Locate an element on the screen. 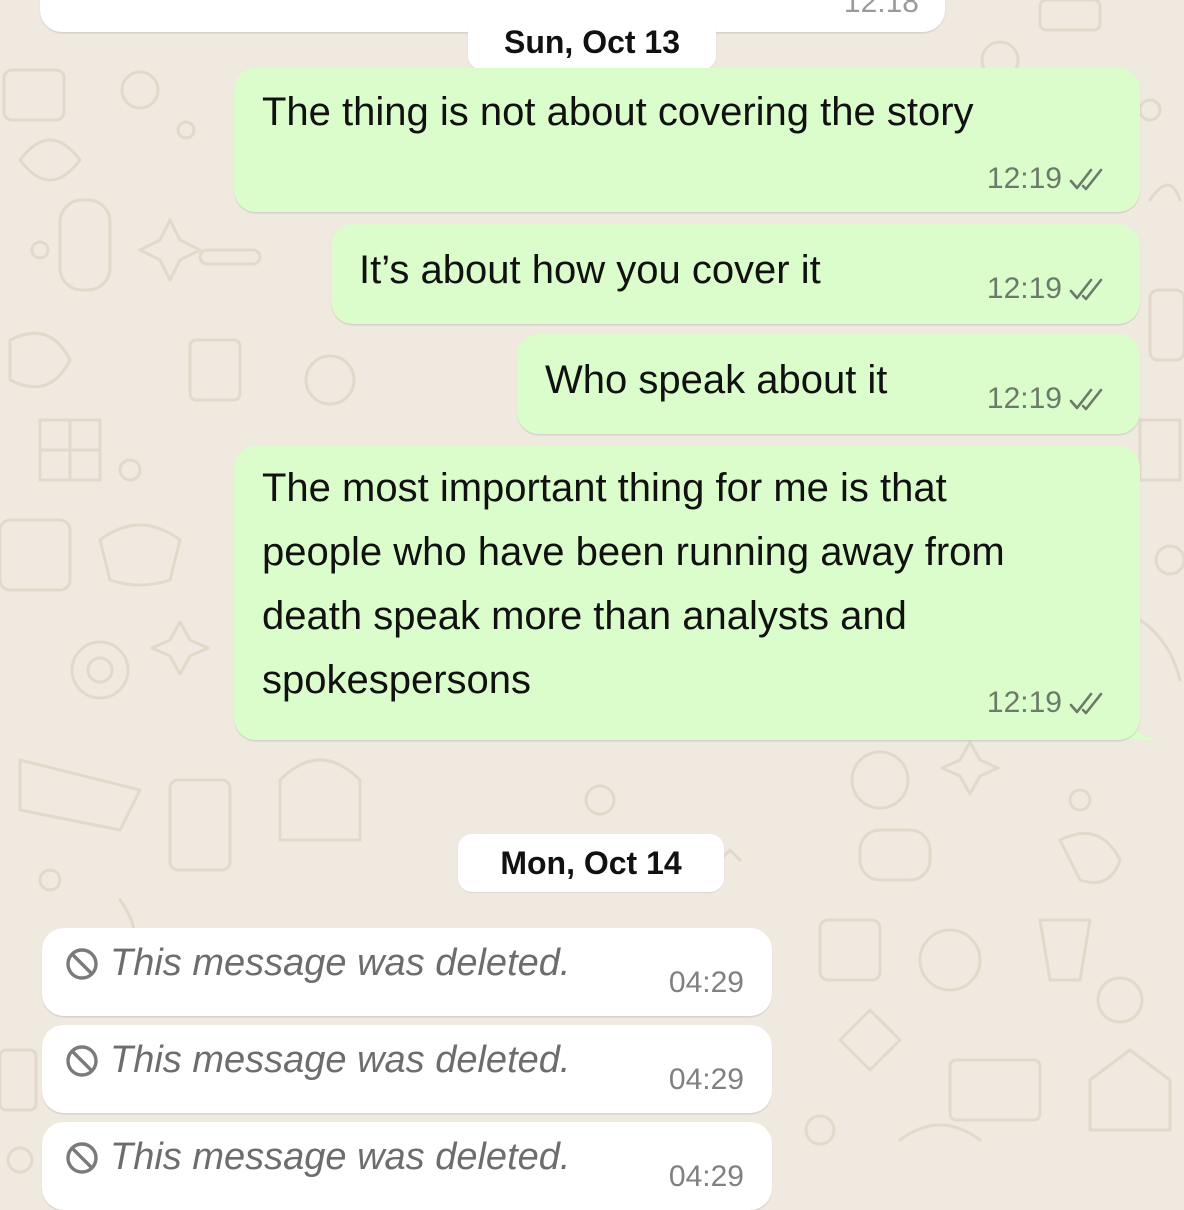  date-separator: Mon, Oct 14 is located at coordinates (591, 863).